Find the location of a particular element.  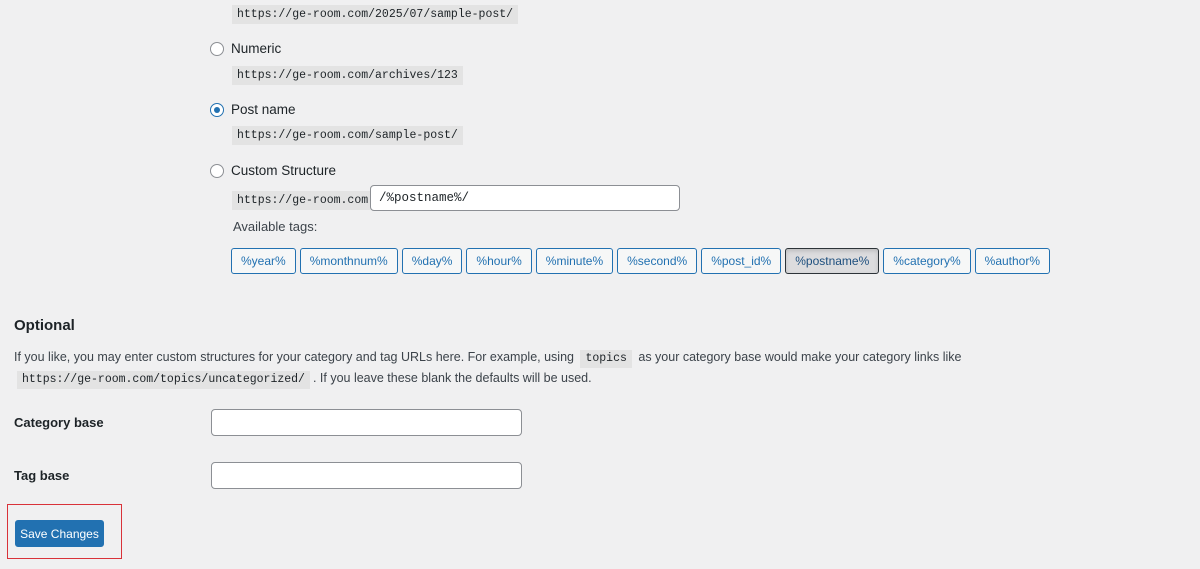

tag-button-year: %year% is located at coordinates (263, 261).